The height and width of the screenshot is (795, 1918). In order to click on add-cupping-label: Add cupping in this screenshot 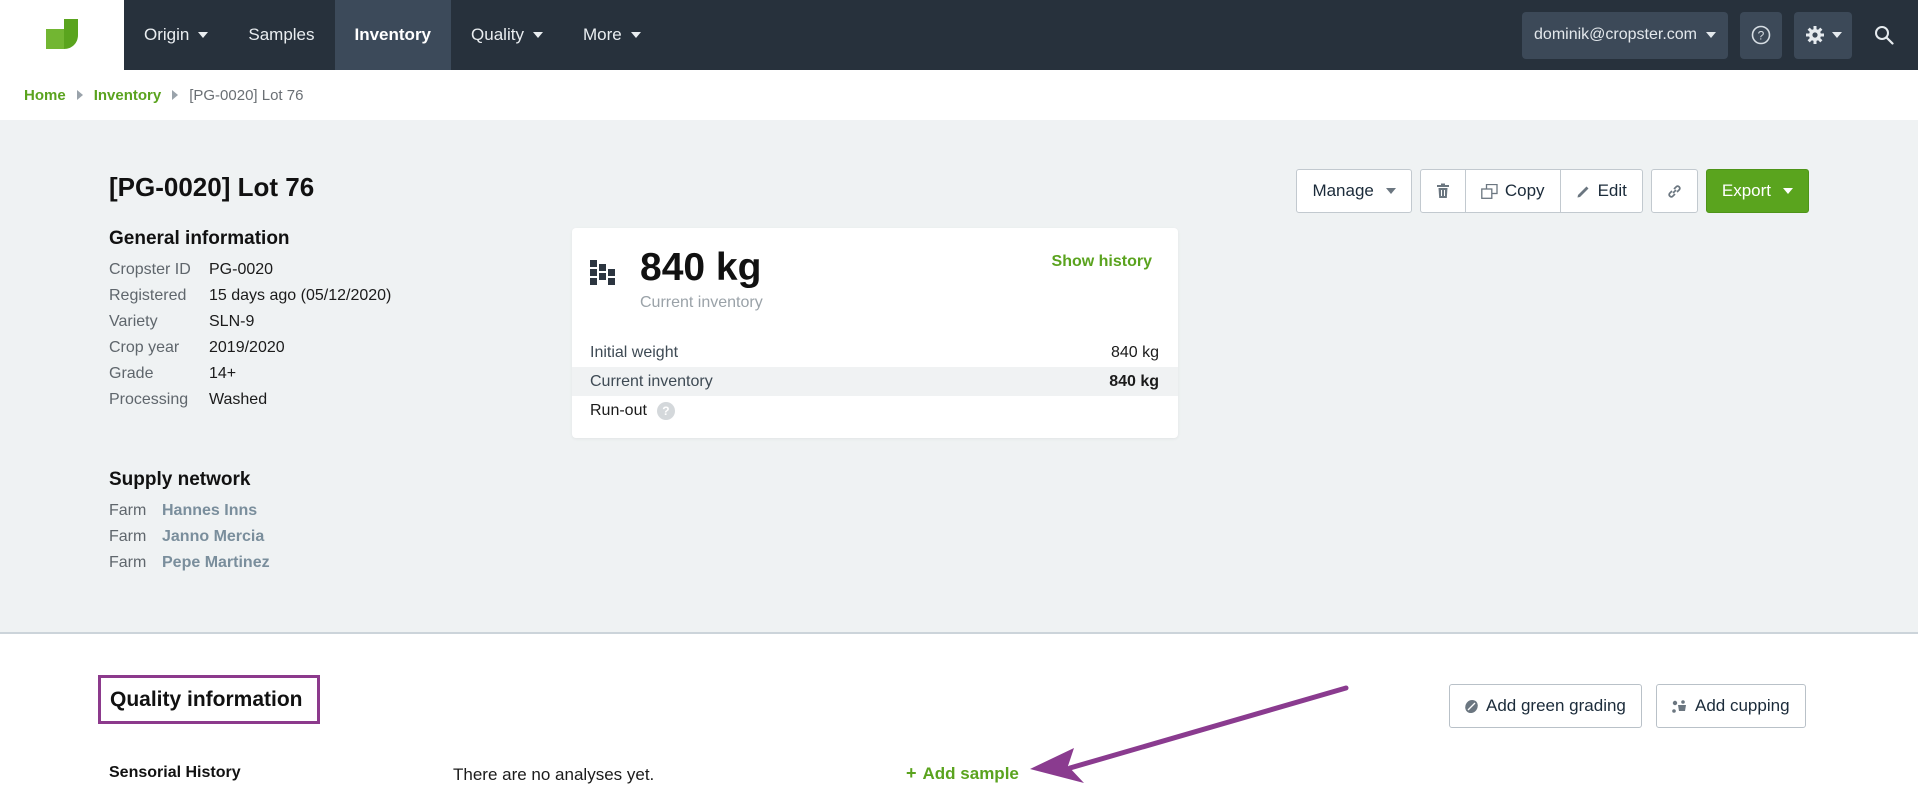, I will do `click(1742, 705)`.